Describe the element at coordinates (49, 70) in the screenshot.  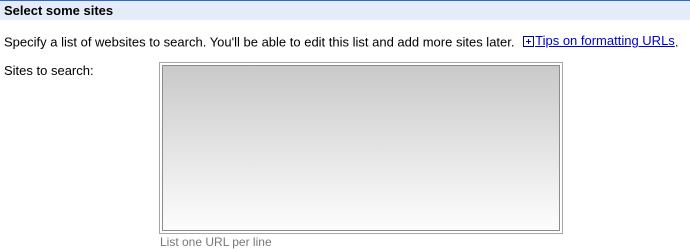
I see `sites-field-label: Sites to search:` at that location.